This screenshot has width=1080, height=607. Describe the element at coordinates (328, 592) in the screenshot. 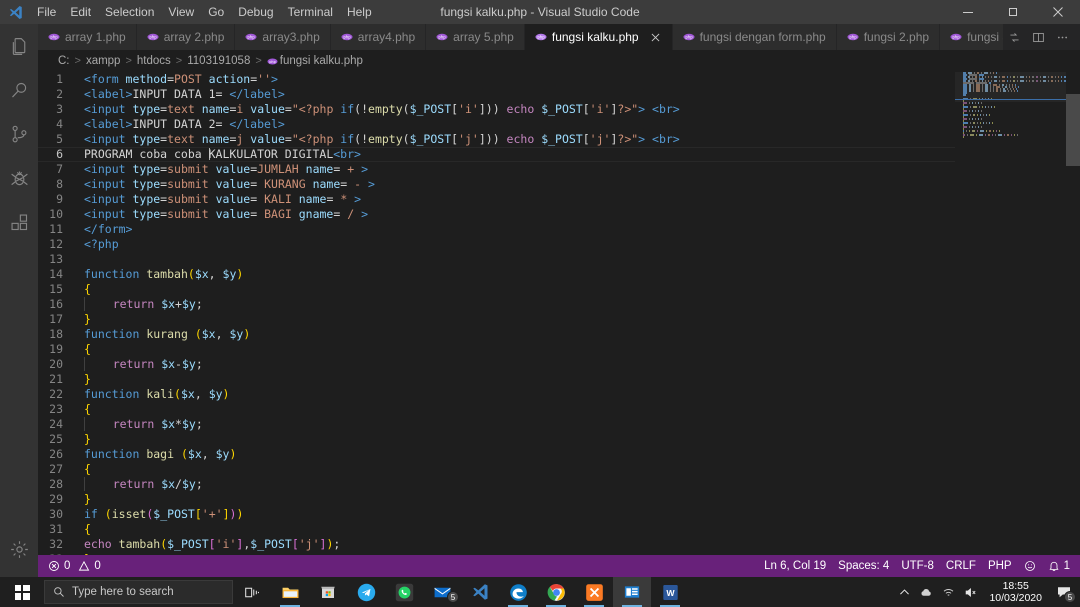

I see `taskbar-app-microsoft-store` at that location.